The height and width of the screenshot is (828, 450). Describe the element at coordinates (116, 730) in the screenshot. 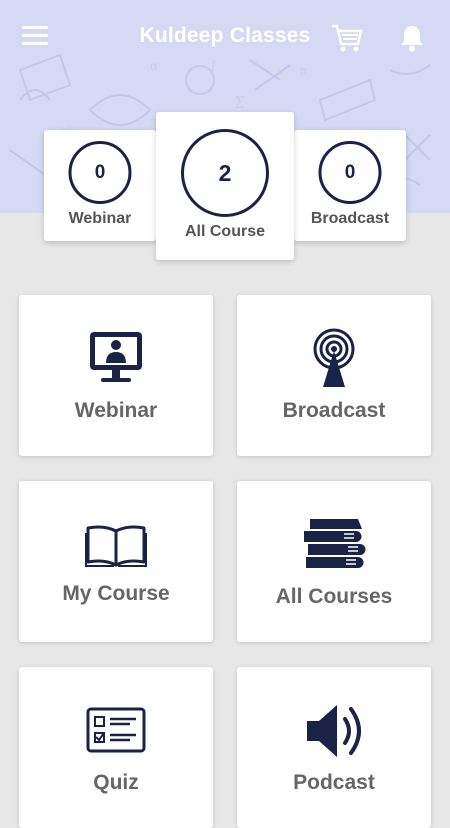

I see `quiz-checklist-icon` at that location.